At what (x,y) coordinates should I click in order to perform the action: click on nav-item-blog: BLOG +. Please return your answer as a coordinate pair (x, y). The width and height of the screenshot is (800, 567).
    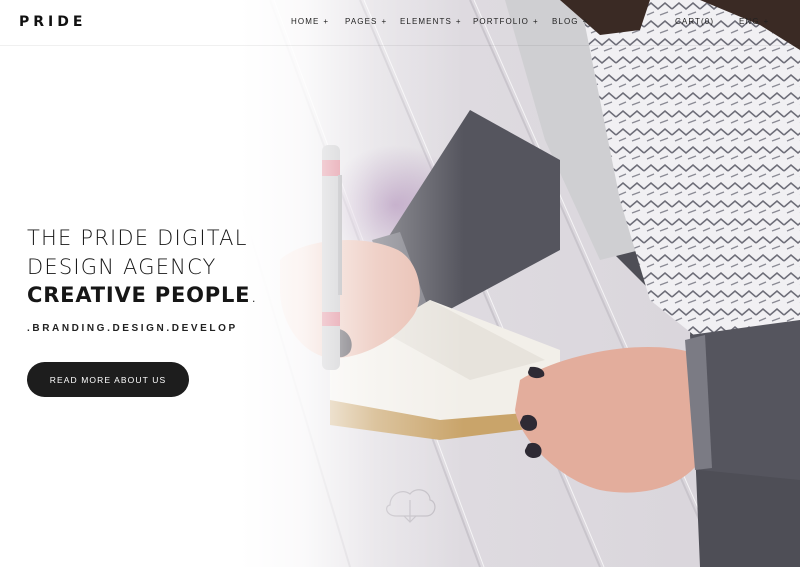
    Looking at the image, I should click on (570, 21).